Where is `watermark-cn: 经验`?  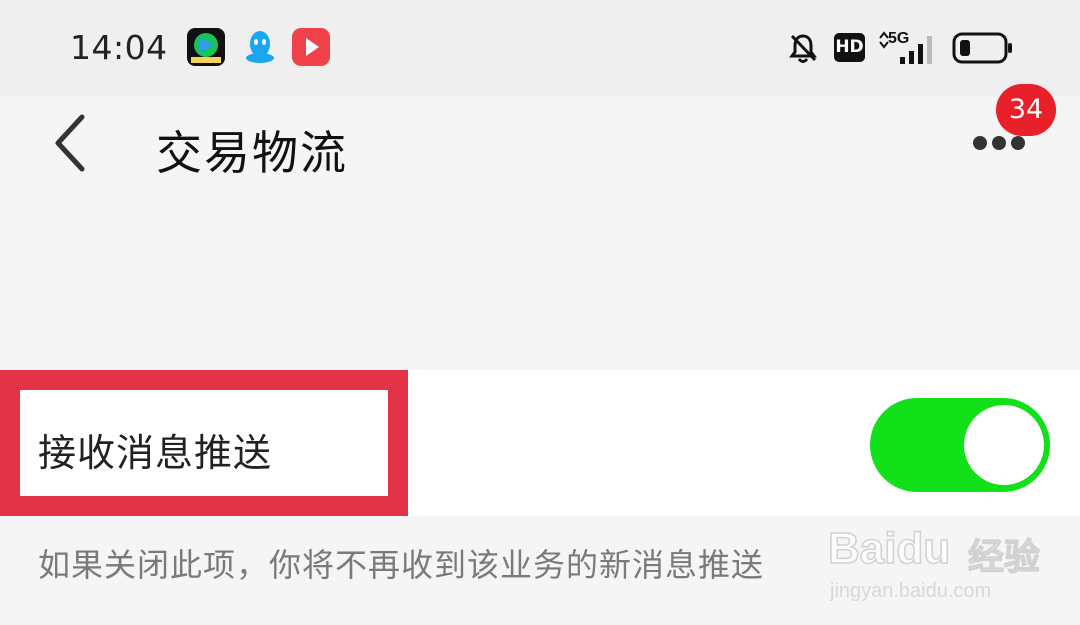
watermark-cn: 经验 is located at coordinates (1004, 557).